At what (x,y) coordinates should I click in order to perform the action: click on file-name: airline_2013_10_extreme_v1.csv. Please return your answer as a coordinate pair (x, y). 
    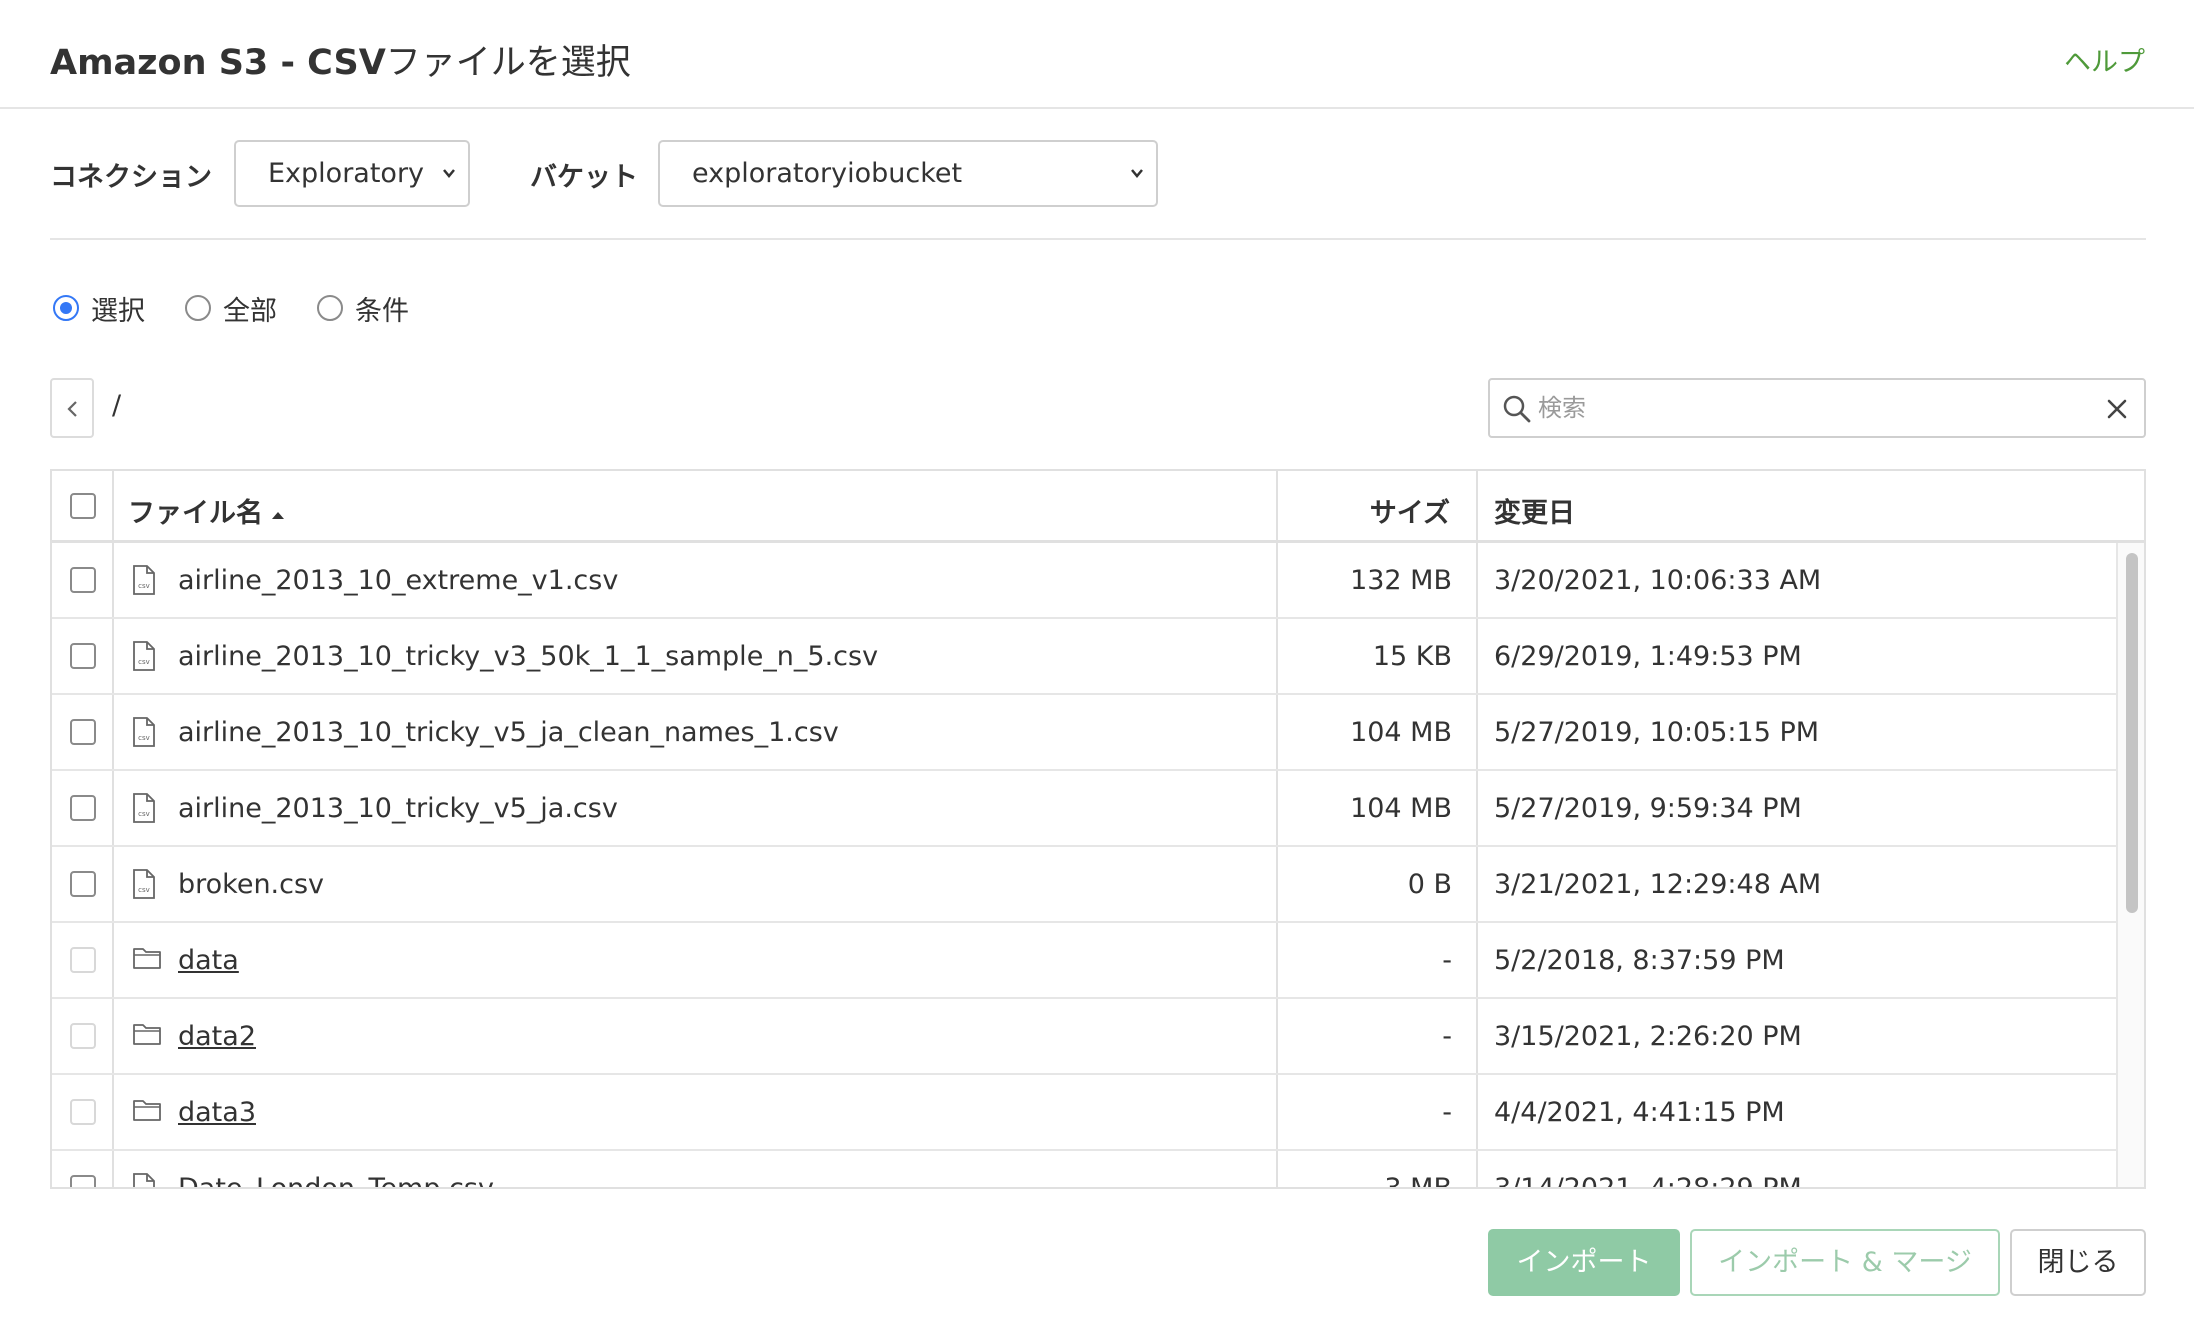
    Looking at the image, I should click on (398, 580).